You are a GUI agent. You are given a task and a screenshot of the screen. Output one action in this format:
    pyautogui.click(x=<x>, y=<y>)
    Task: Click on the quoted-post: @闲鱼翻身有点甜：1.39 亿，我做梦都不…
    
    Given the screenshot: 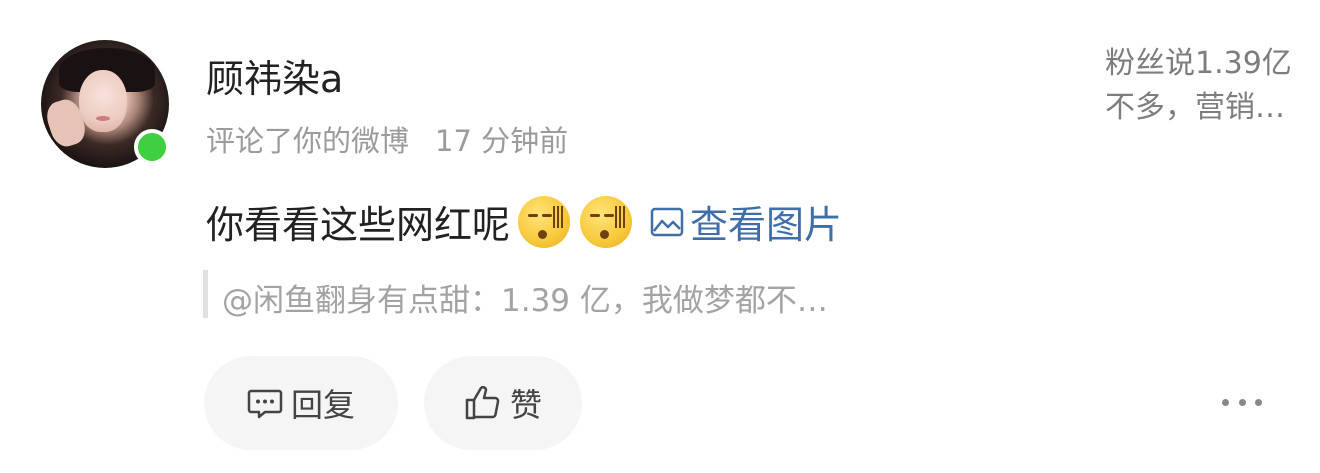 What is the action you would take?
    pyautogui.click(x=525, y=297)
    